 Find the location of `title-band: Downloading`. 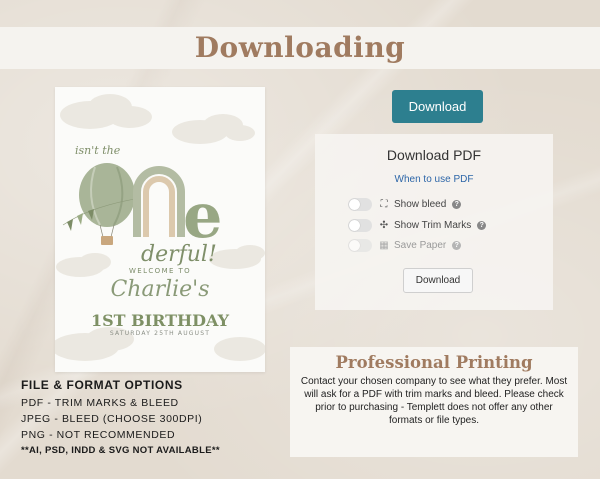

title-band: Downloading is located at coordinates (300, 48).